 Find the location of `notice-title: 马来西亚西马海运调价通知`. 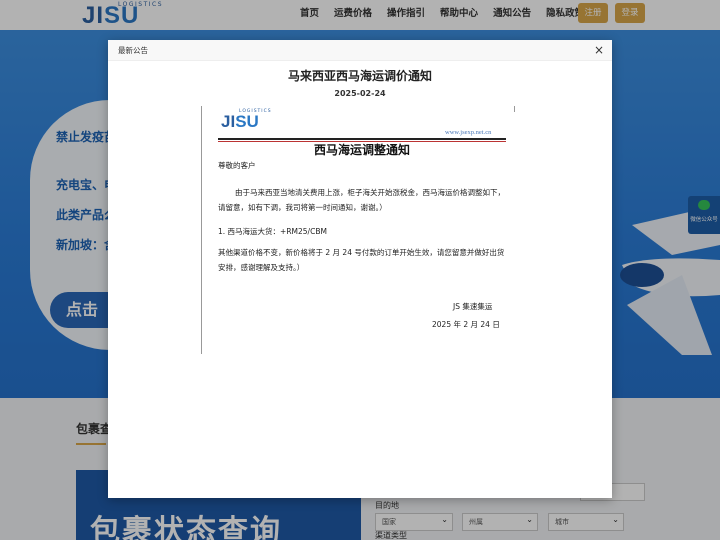

notice-title: 马来西亚西马海运调价通知 is located at coordinates (359, 76).